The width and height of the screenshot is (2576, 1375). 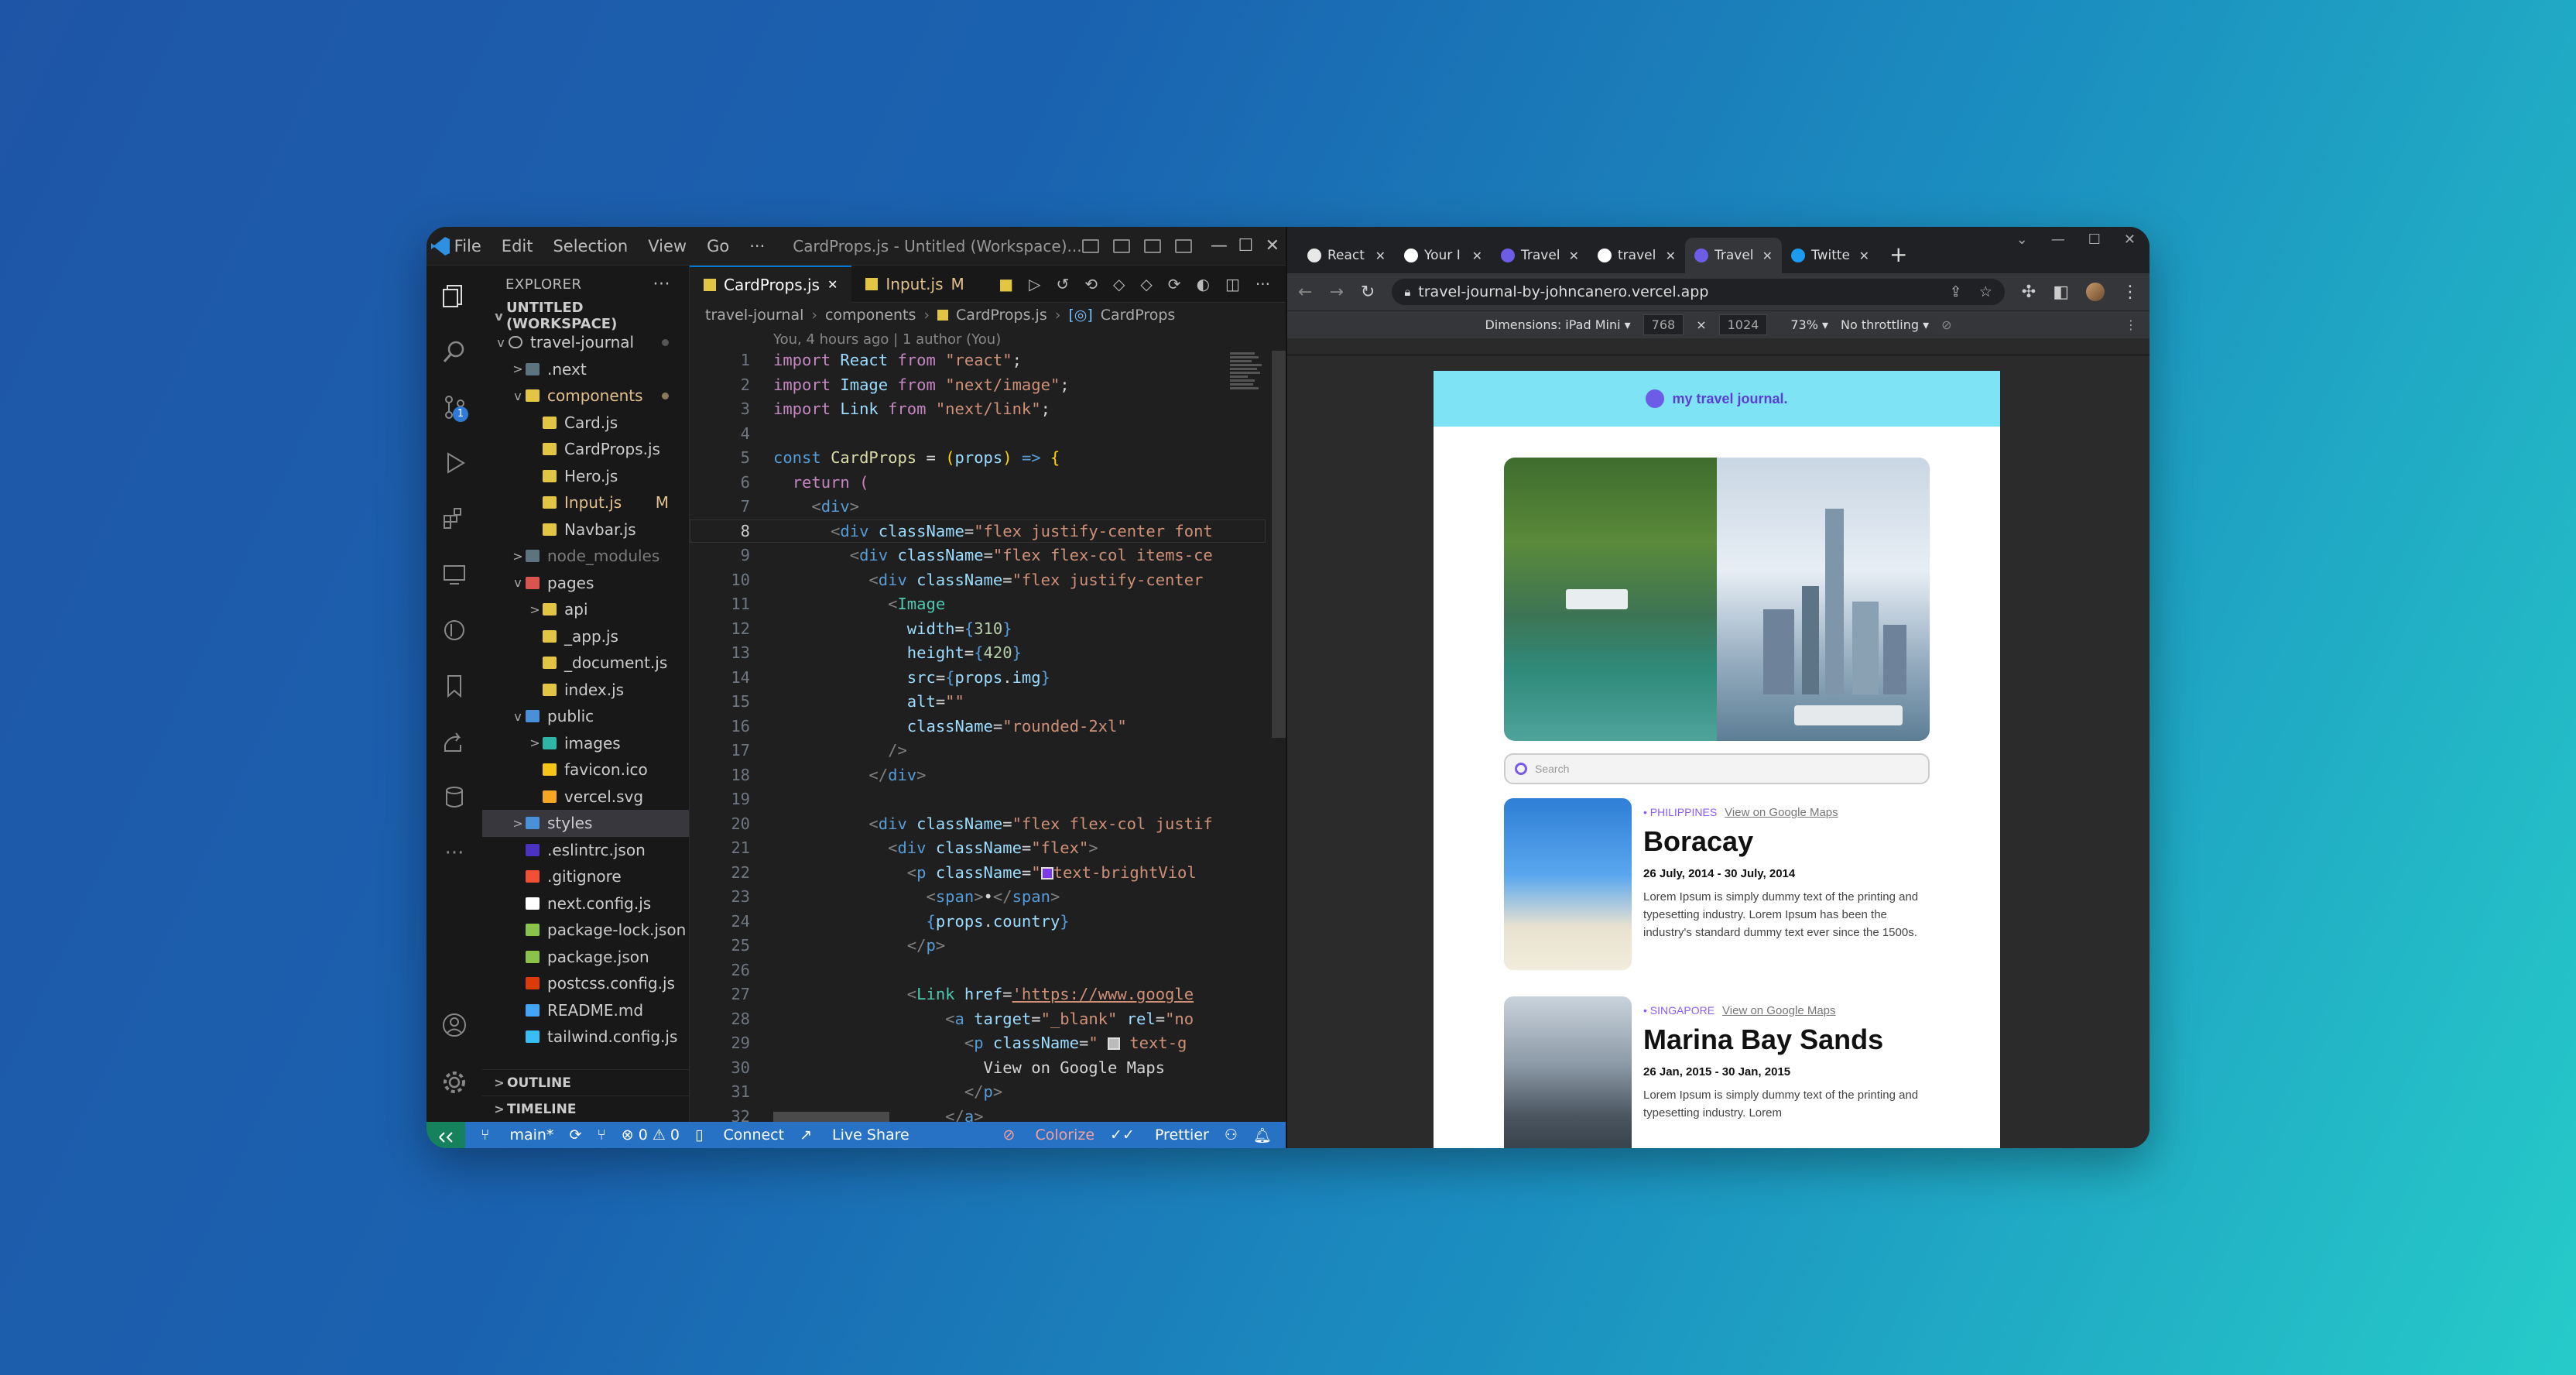 I want to click on breadcrumb-item: CardProps, so click(x=1138, y=315).